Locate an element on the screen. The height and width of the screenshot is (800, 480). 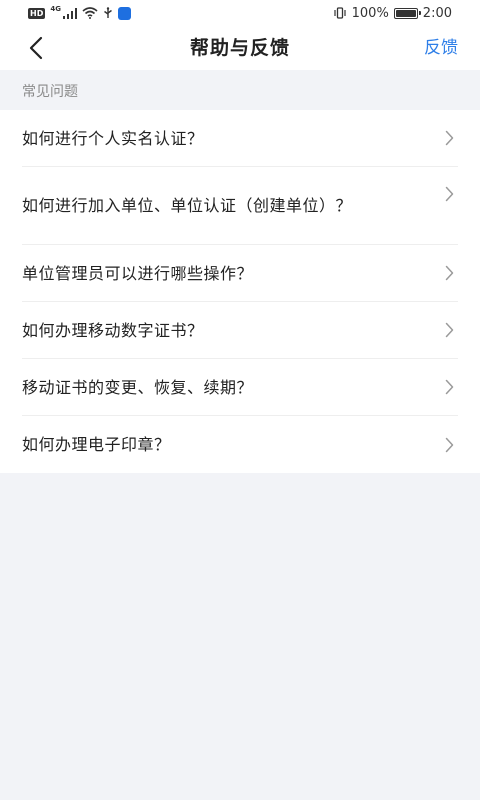
hd-badge: HD is located at coordinates (37, 13).